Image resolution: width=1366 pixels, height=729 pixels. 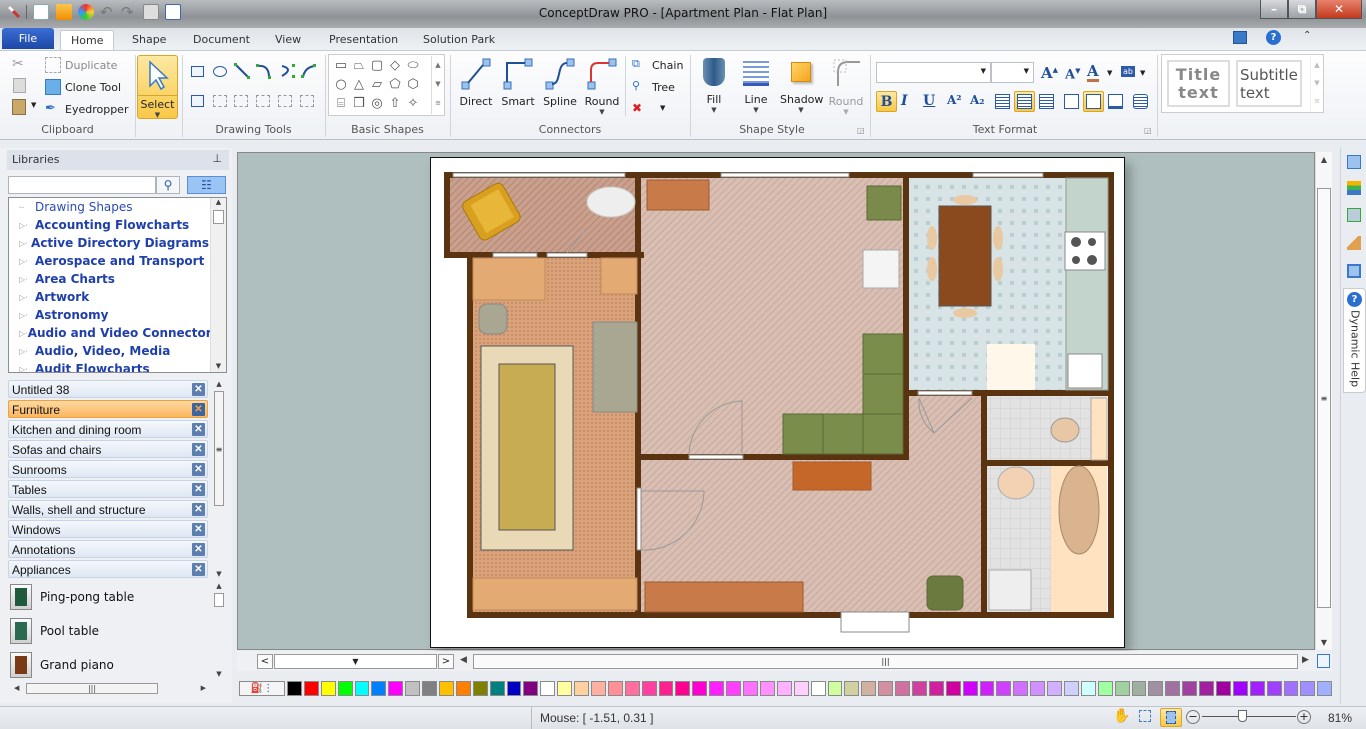 I want to click on tree-button: ⚲ Tree, so click(x=653, y=87).